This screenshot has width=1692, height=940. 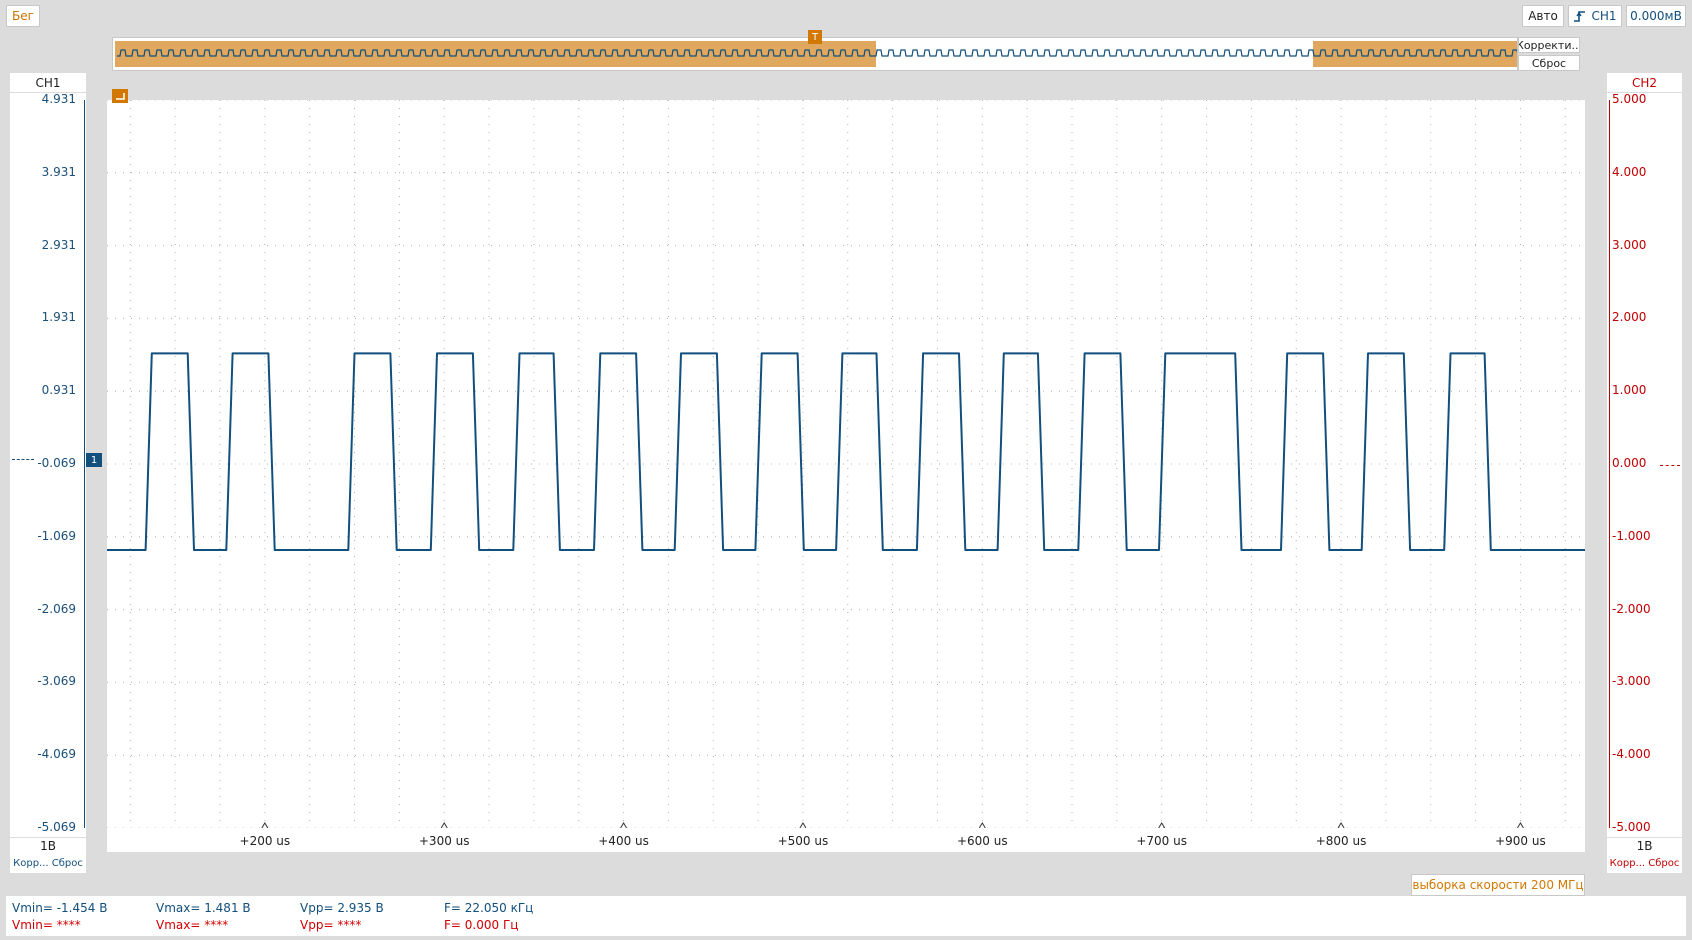 I want to click on ch1-offset-marker: 1, so click(x=94, y=460).